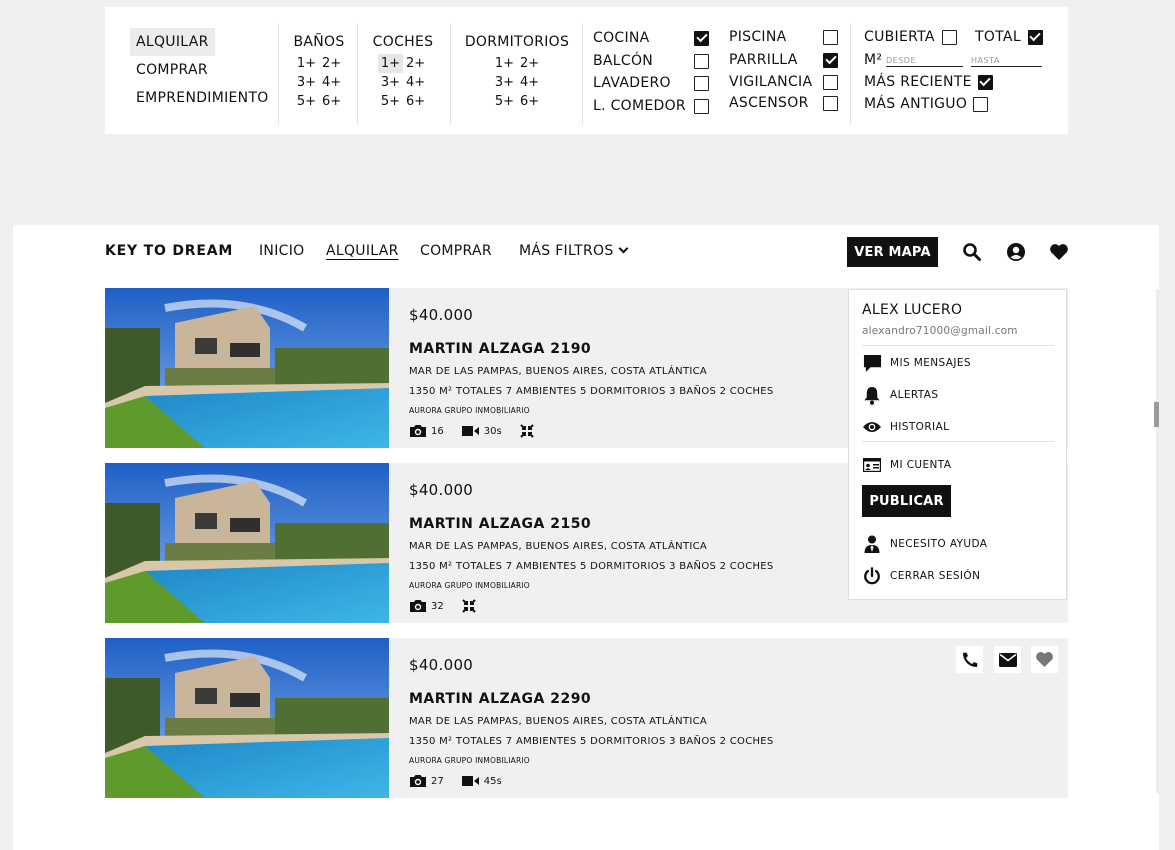 This screenshot has height=850, width=1175. What do you see at coordinates (1059, 252) in the screenshot?
I see `heart-icon` at bounding box center [1059, 252].